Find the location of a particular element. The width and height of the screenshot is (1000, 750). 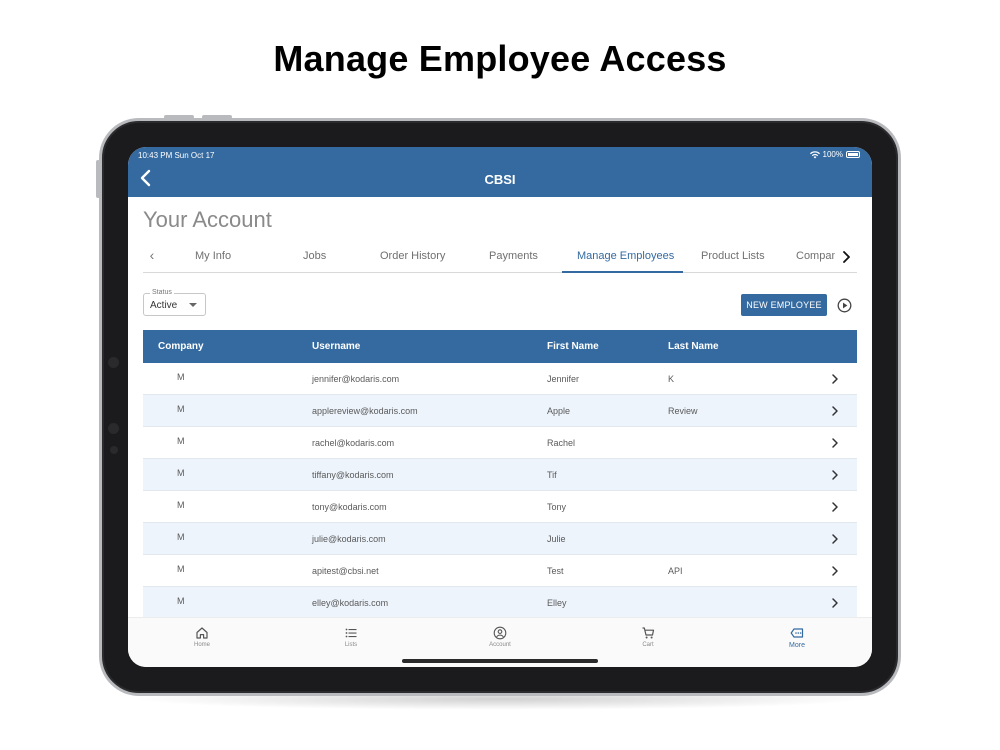

play-circle-icon is located at coordinates (844, 305).